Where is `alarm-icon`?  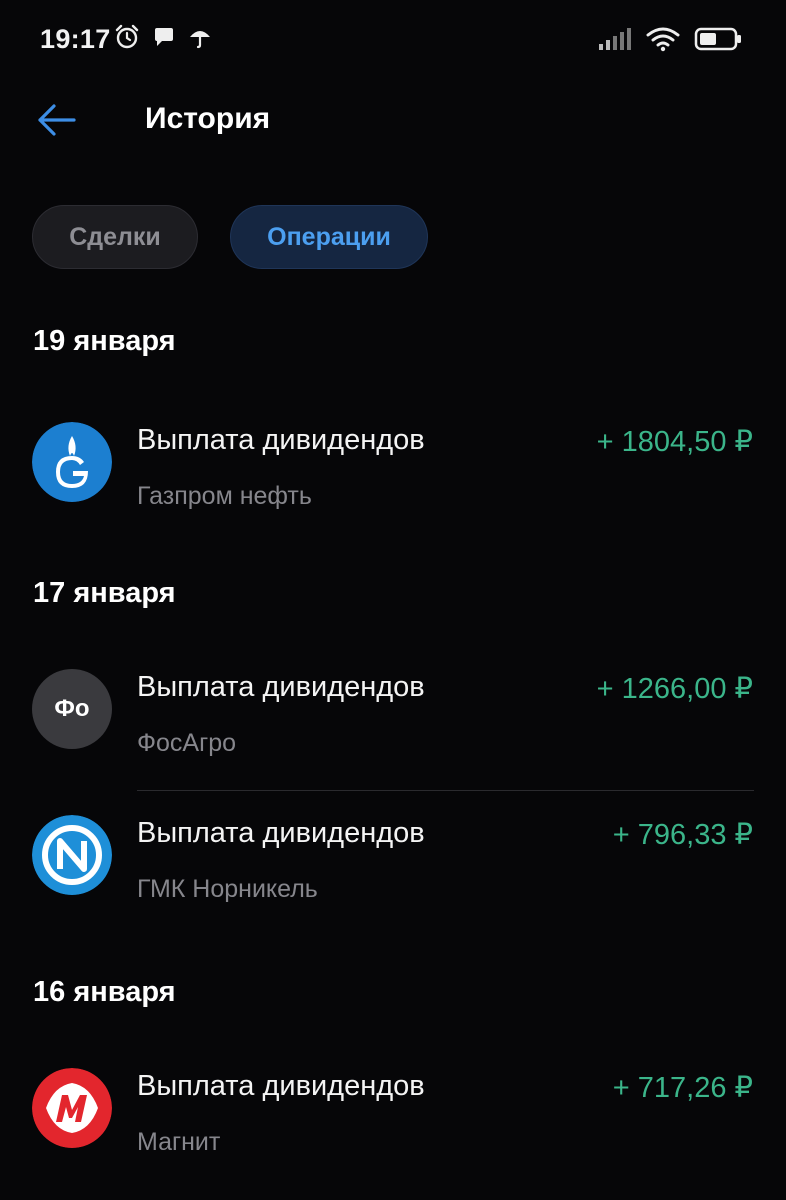 alarm-icon is located at coordinates (127, 36).